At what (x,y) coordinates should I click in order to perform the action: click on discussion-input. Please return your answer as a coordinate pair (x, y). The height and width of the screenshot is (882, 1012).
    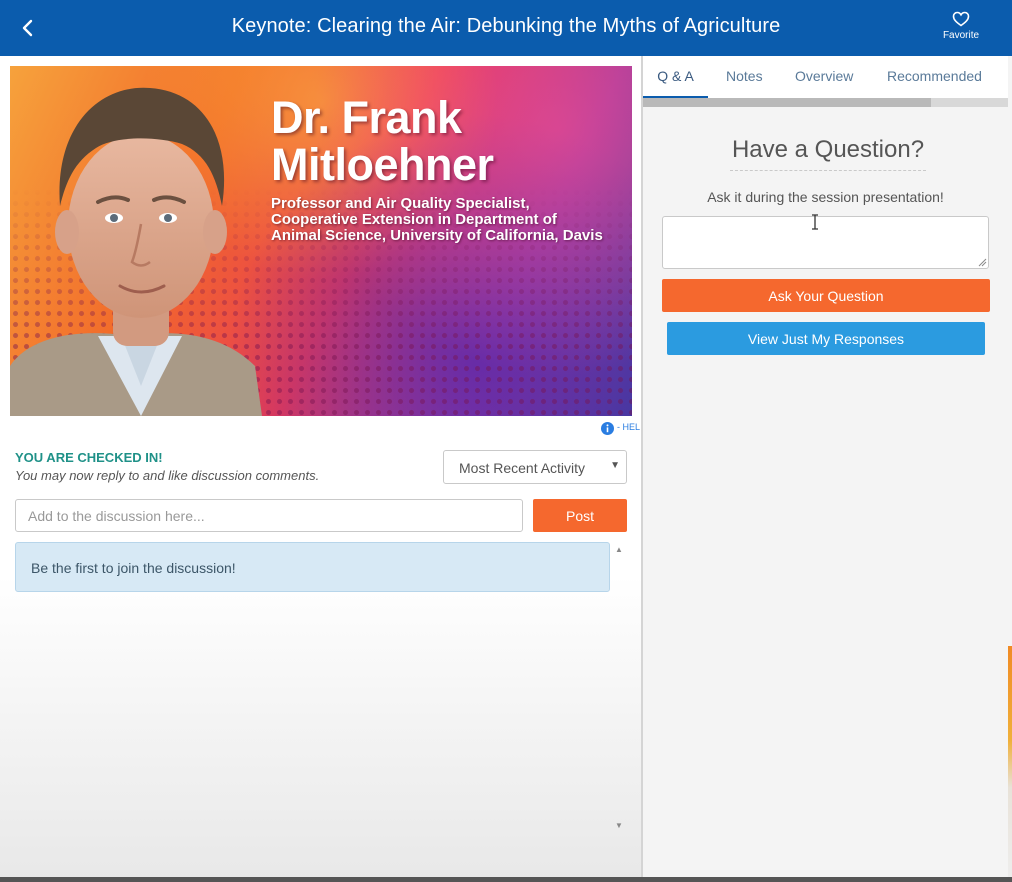
    Looking at the image, I should click on (269, 515).